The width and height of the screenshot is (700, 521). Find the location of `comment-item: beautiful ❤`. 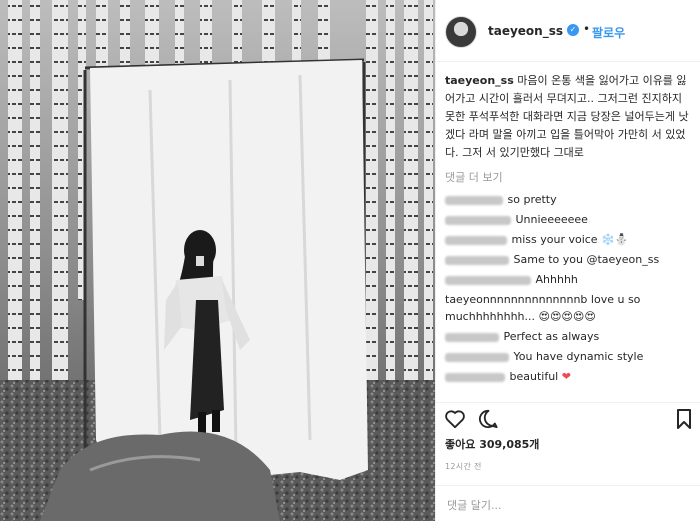

comment-item: beautiful ❤ is located at coordinates (570, 376).